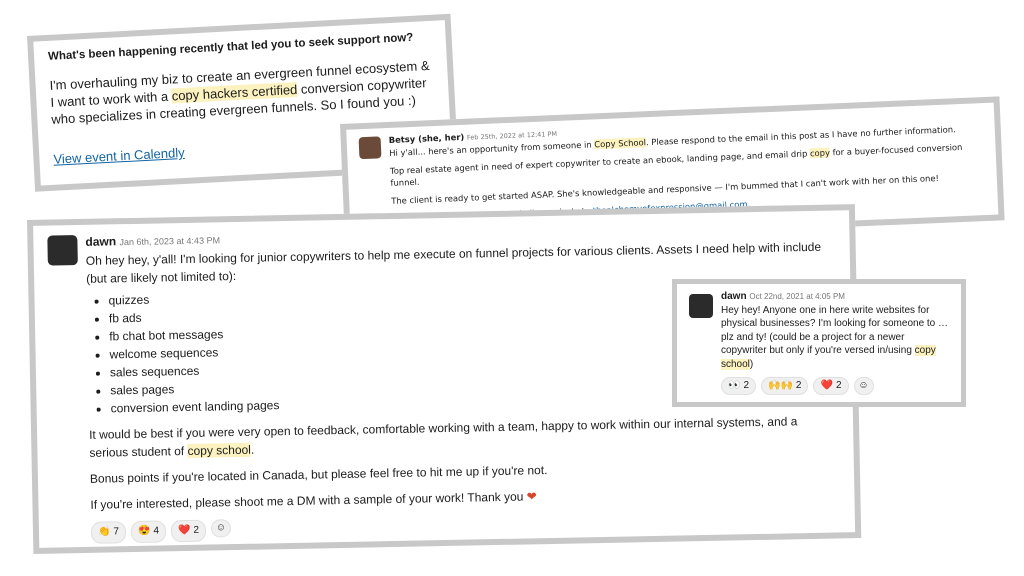 The image size is (1024, 576). Describe the element at coordinates (531, 496) in the screenshot. I see `heart-icon: ❤` at that location.